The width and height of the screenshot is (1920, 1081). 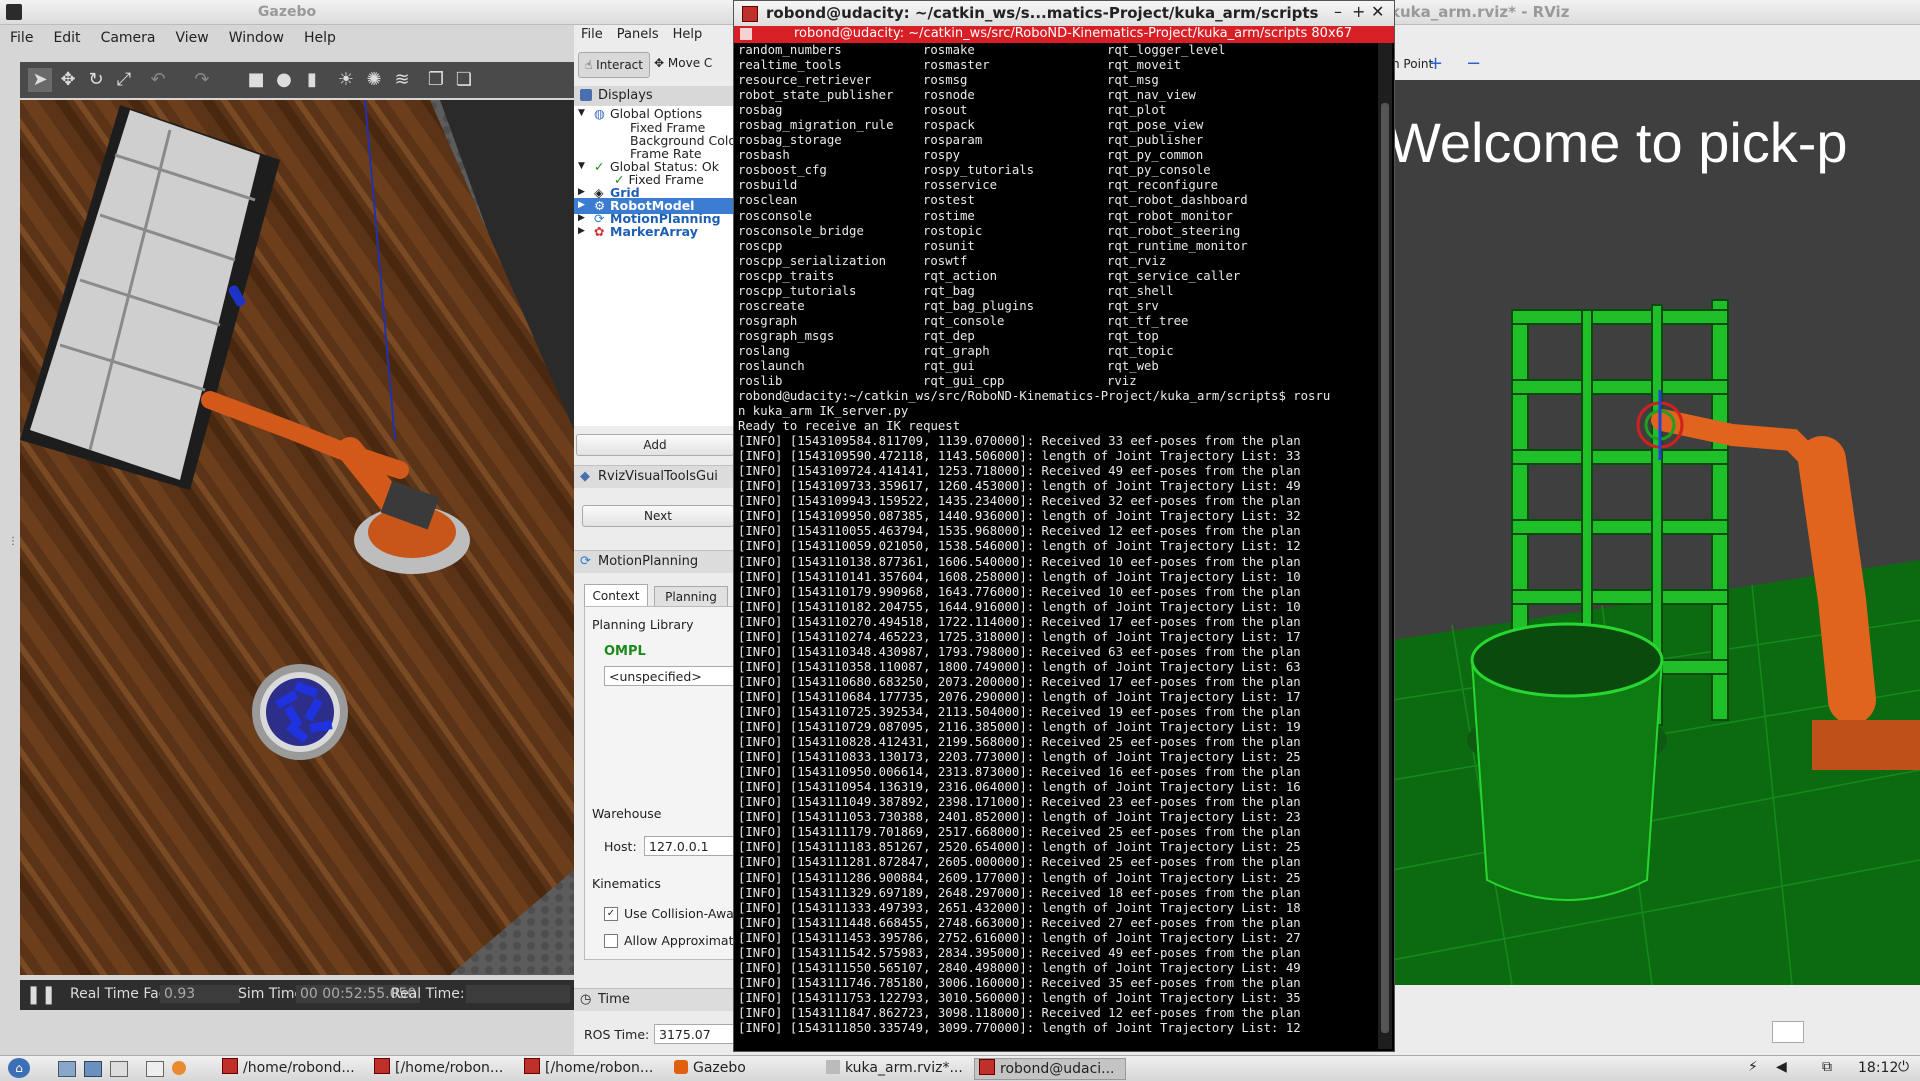 I want to click on terminal-scrollbar, so click(x=1385, y=546).